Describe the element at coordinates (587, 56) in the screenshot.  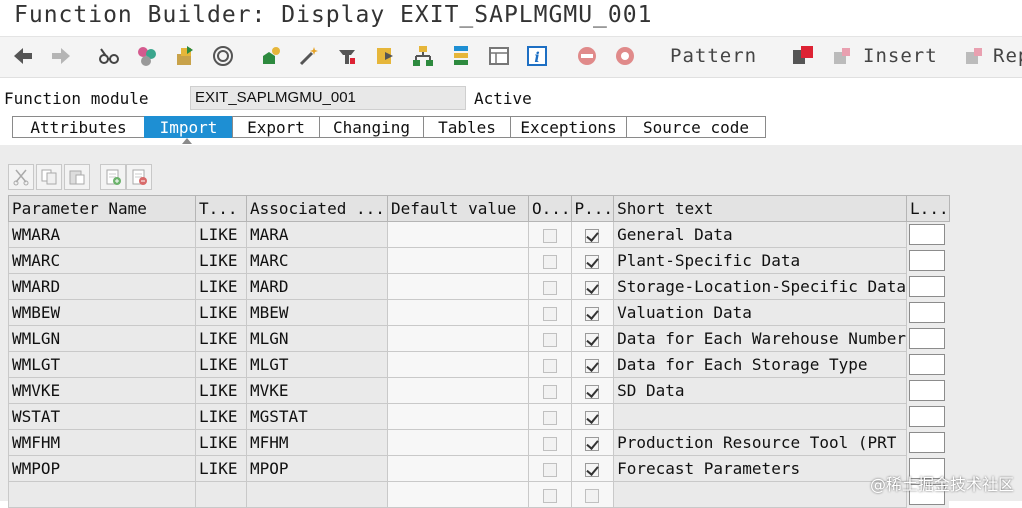
I see `breakpoint-icon` at that location.